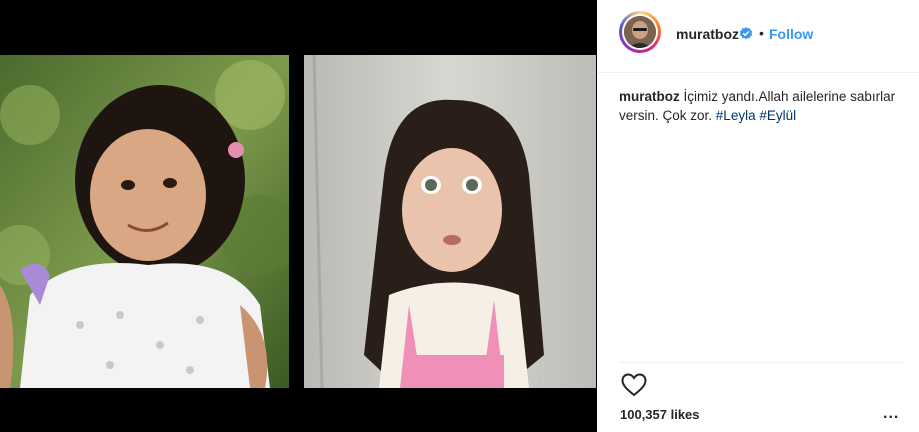  I want to click on username-link: muratboz, so click(707, 34).